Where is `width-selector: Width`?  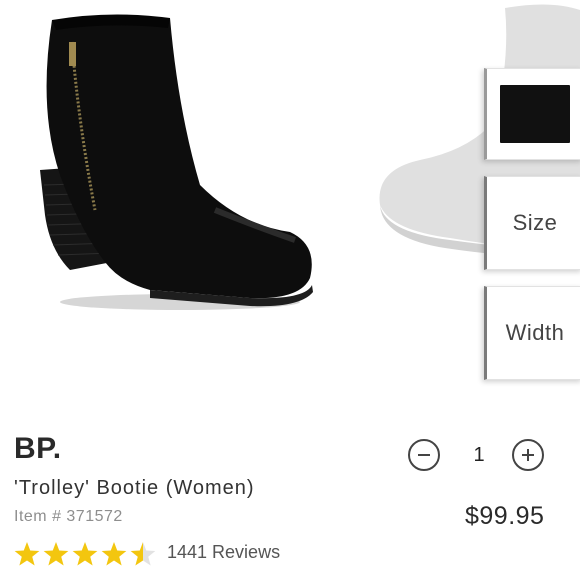
width-selector: Width is located at coordinates (532, 333).